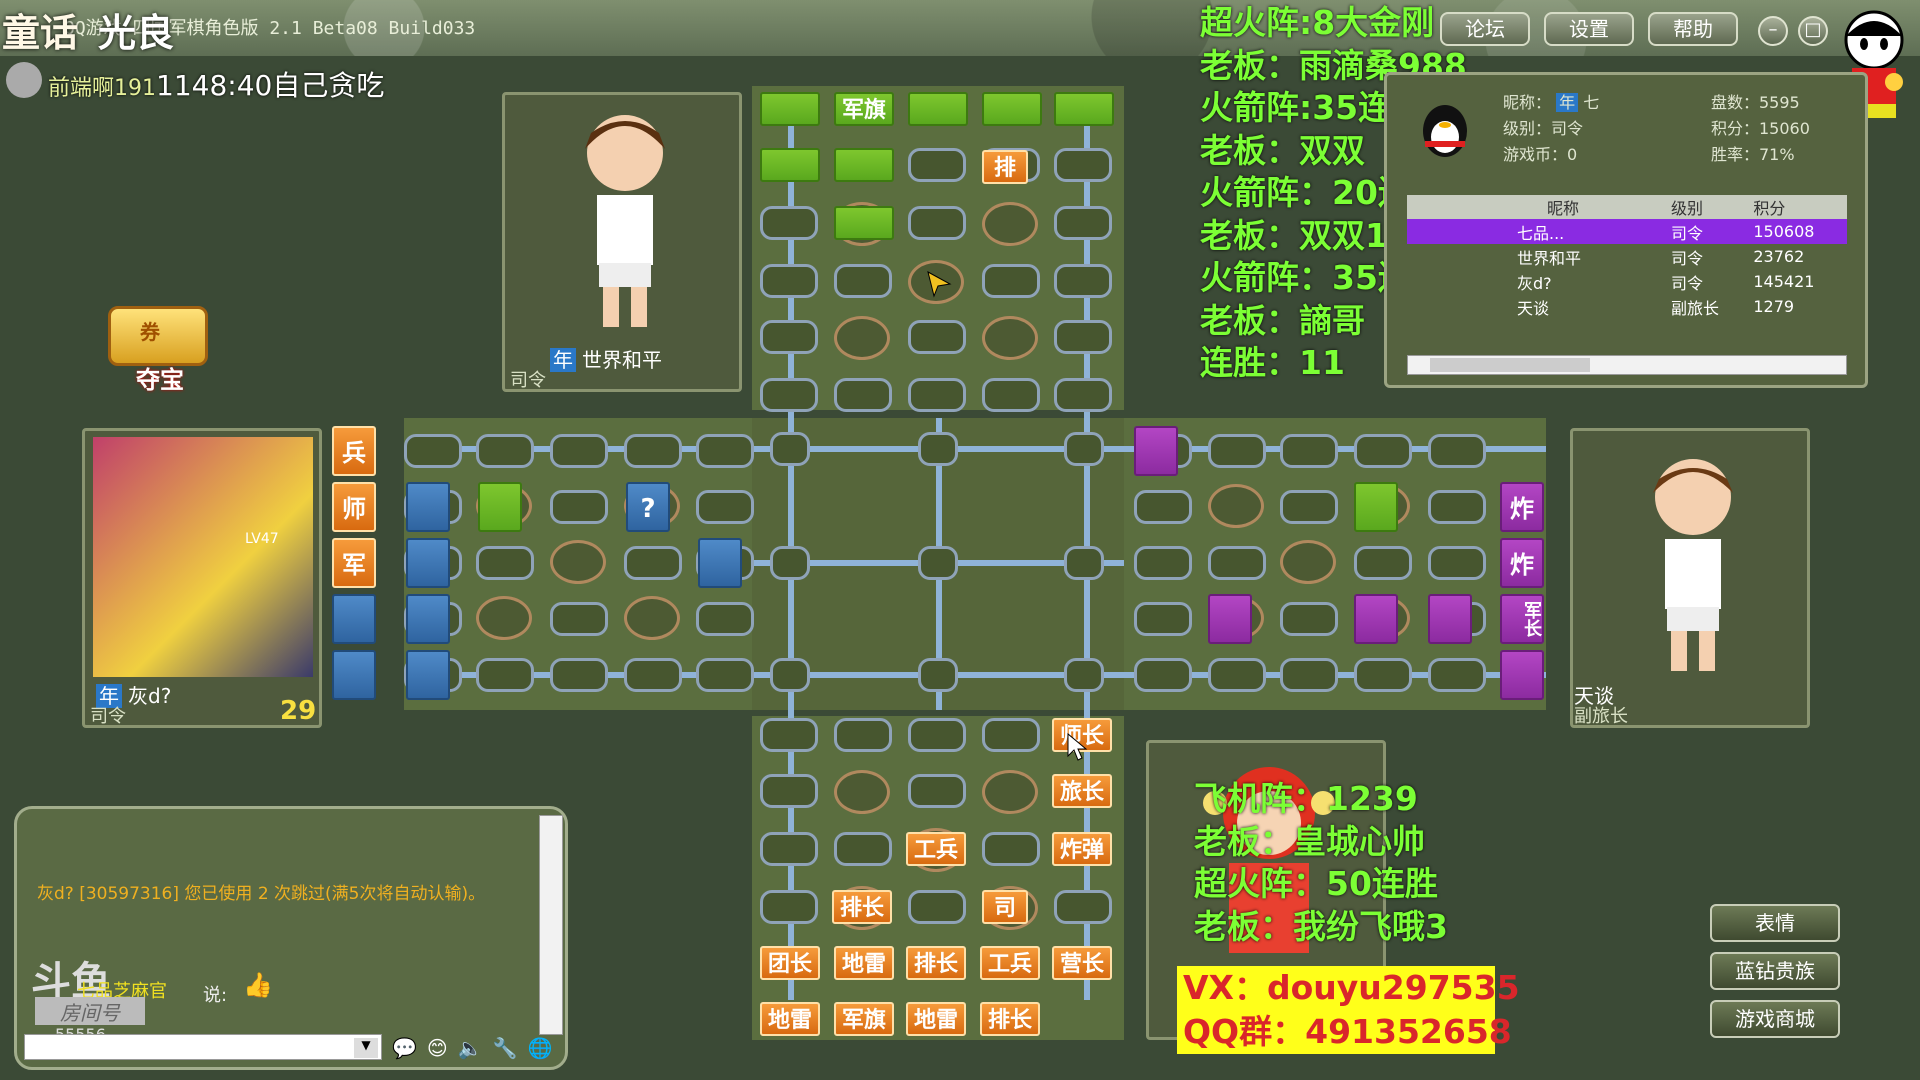 This screenshot has width=1920, height=1080. What do you see at coordinates (1082, 849) in the screenshot?
I see `piece-bomb: 炸弹` at bounding box center [1082, 849].